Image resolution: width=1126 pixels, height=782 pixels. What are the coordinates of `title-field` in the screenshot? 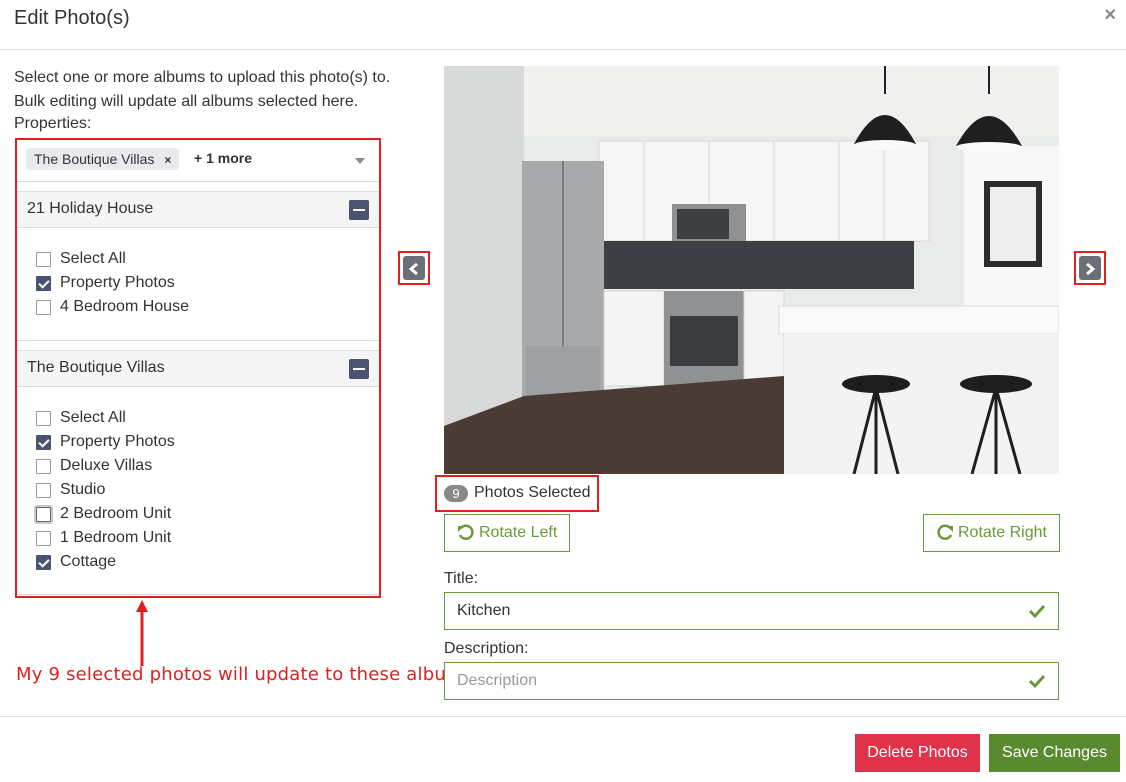 It's located at (751, 611).